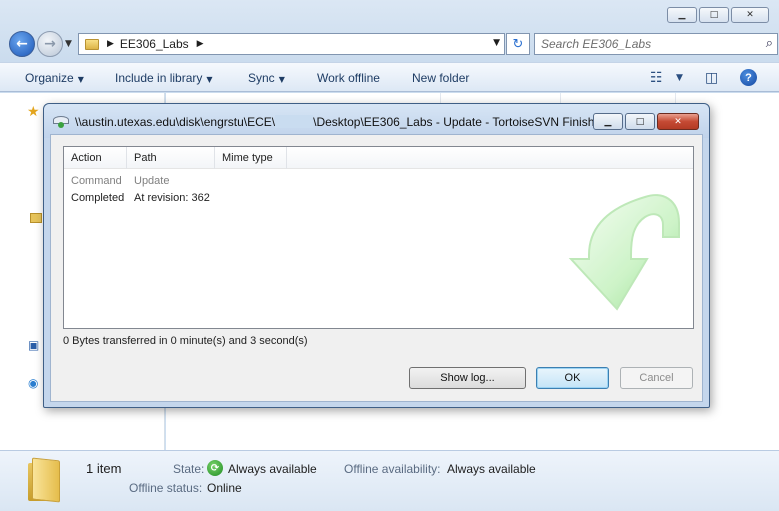 This screenshot has width=779, height=511. Describe the element at coordinates (348, 78) in the screenshot. I see `work-offline-button: Work offline` at that location.